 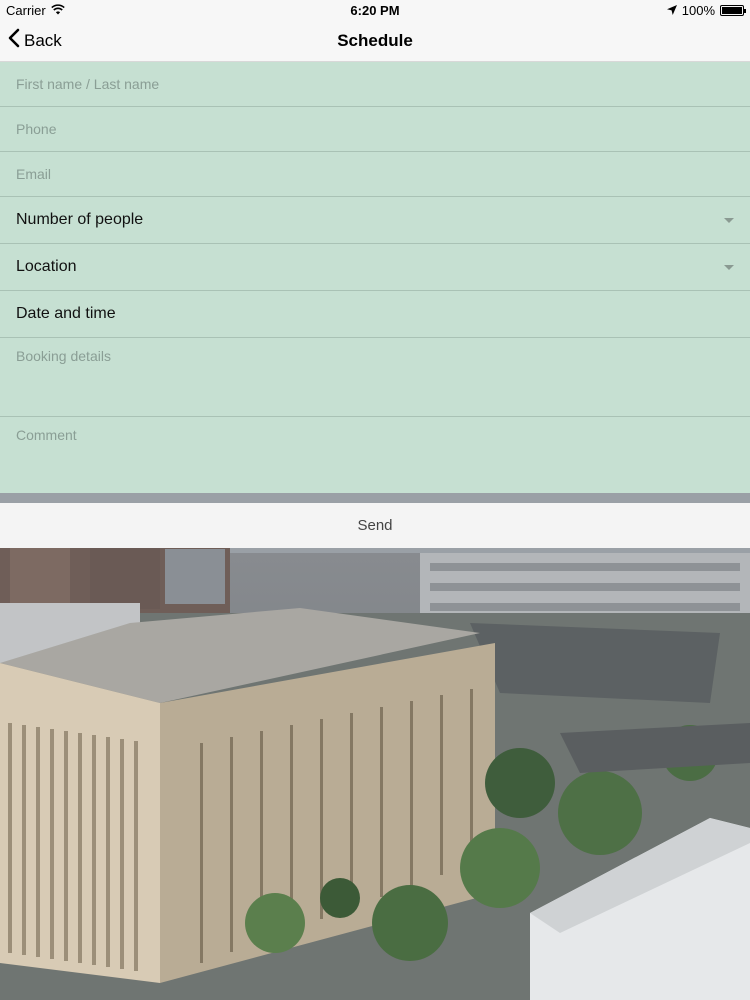 I want to click on status-left: Carrier, so click(x=126, y=10).